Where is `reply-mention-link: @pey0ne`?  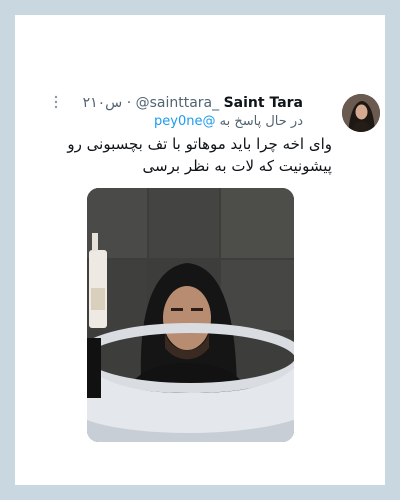
reply-mention-link: @pey0ne is located at coordinates (184, 121).